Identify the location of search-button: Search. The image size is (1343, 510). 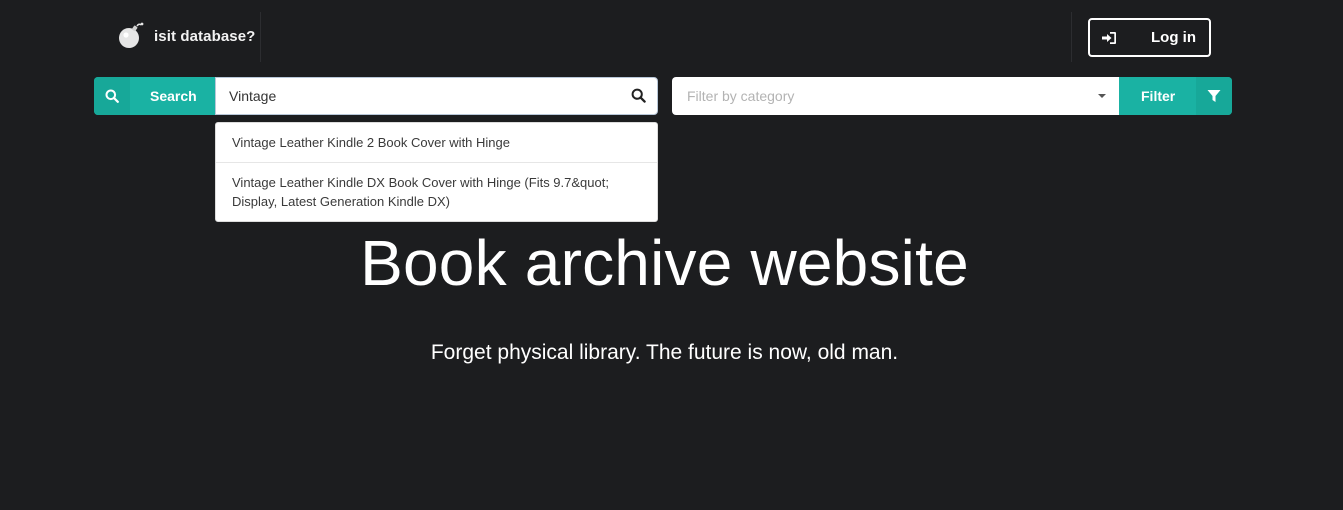
(154, 96).